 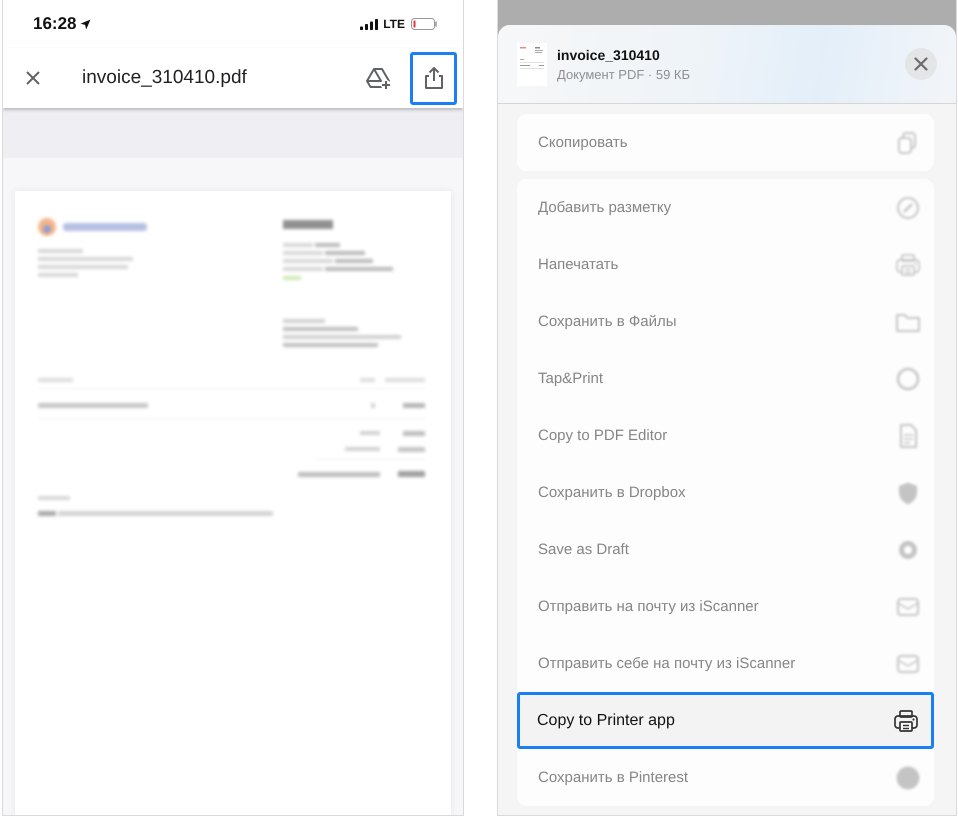 I want to click on close-button, so click(x=921, y=64).